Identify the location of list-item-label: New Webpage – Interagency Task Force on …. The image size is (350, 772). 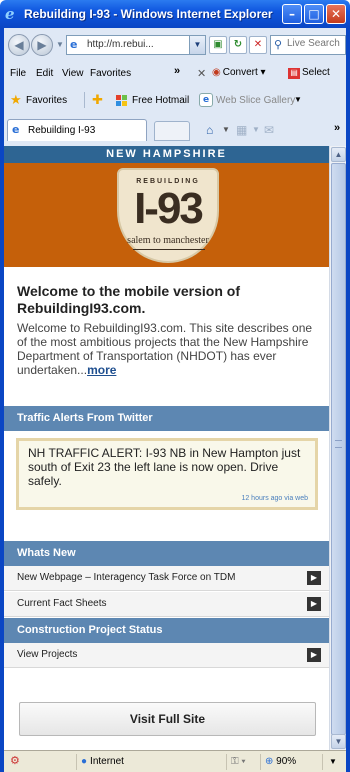
(126, 577).